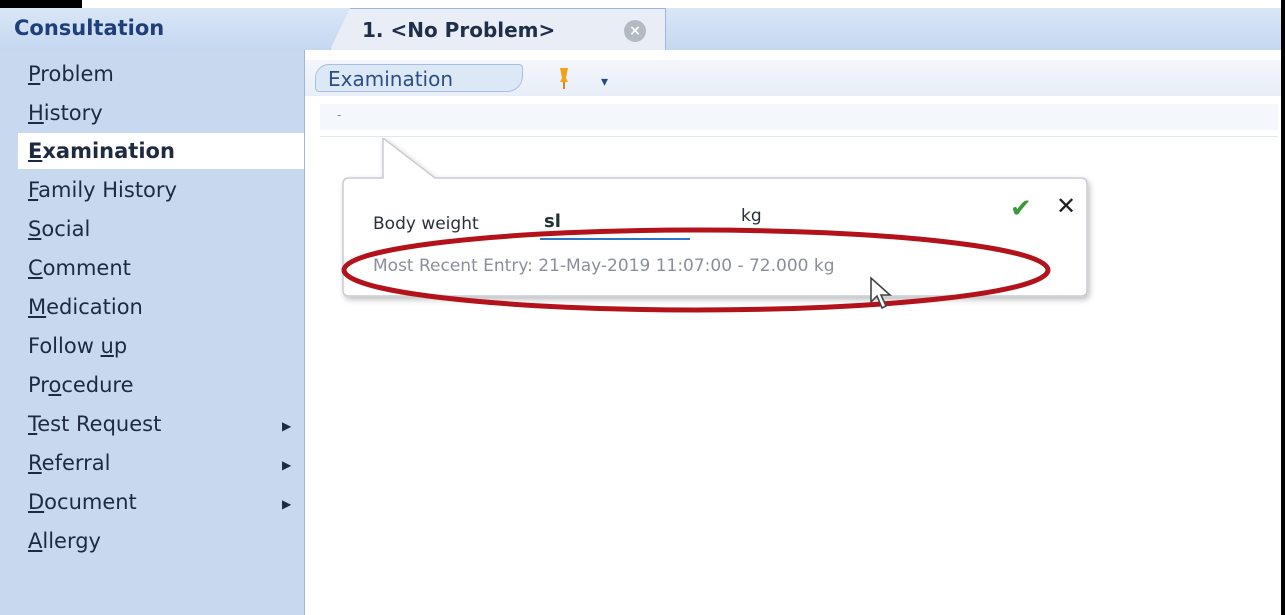 Image resolution: width=1285 pixels, height=615 pixels. What do you see at coordinates (1021, 209) in the screenshot?
I see `checkmark-icon: ✔` at bounding box center [1021, 209].